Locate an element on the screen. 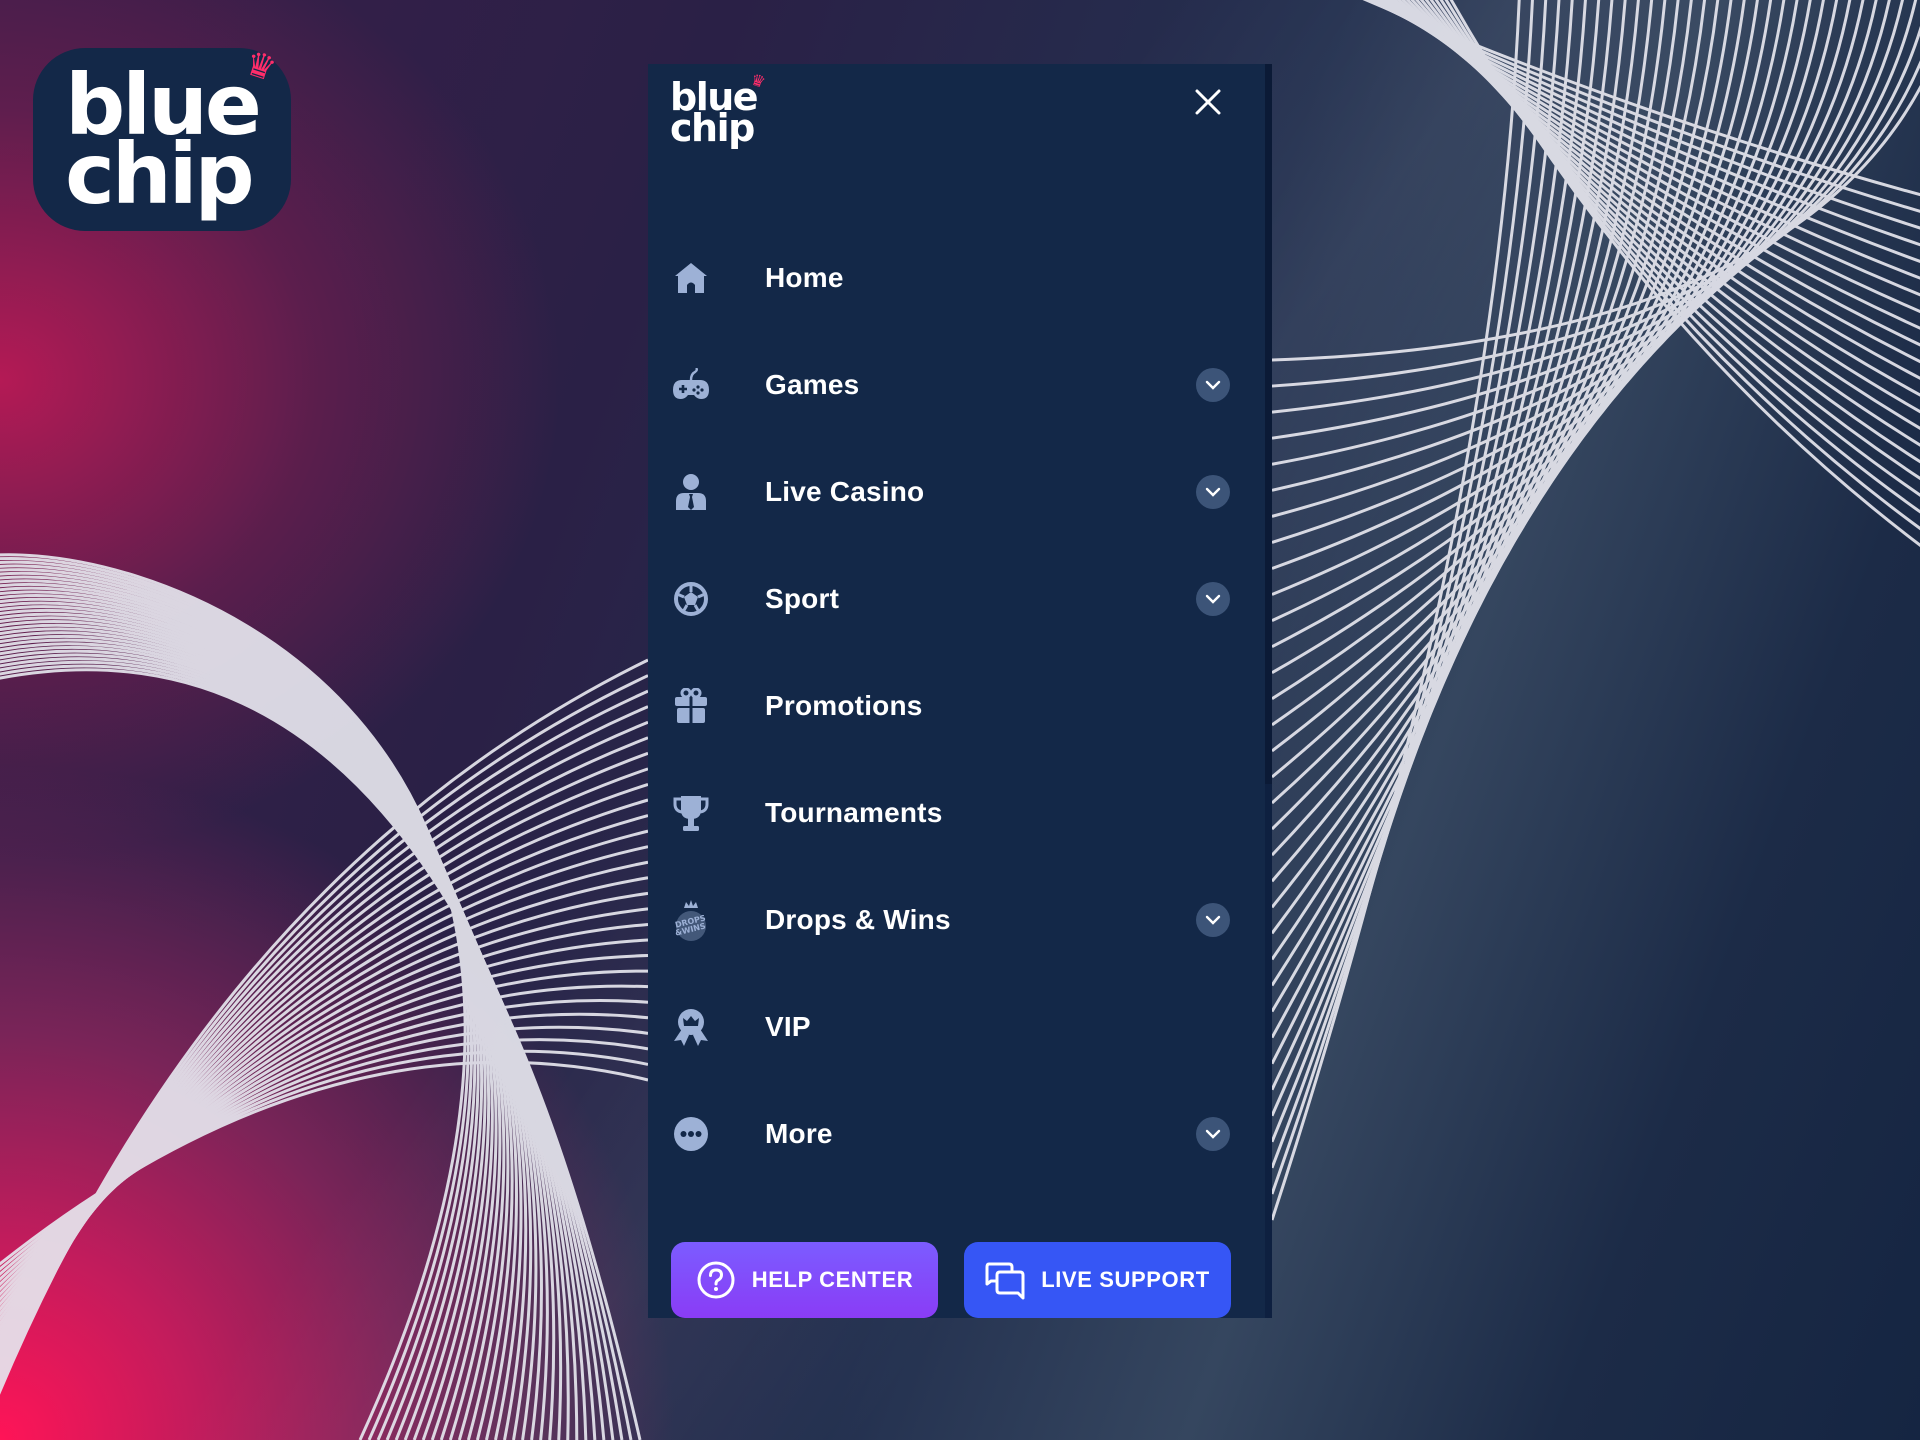 The width and height of the screenshot is (1920, 1440). nav-item-promotions: Promotions is located at coordinates (960, 705).